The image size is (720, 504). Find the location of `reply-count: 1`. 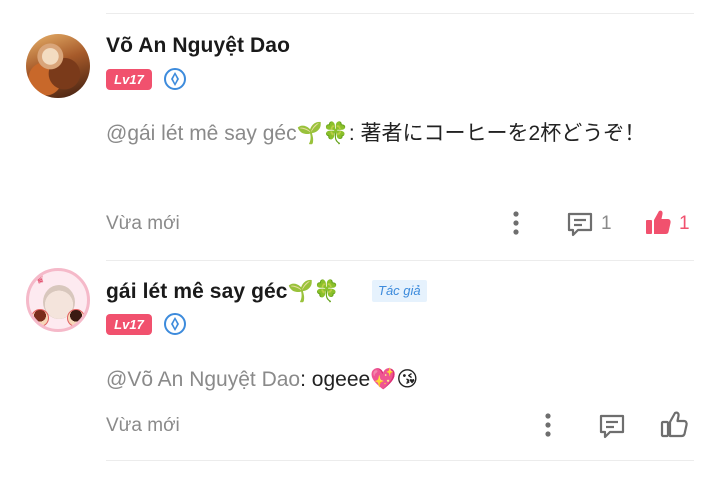

reply-count: 1 is located at coordinates (606, 223).